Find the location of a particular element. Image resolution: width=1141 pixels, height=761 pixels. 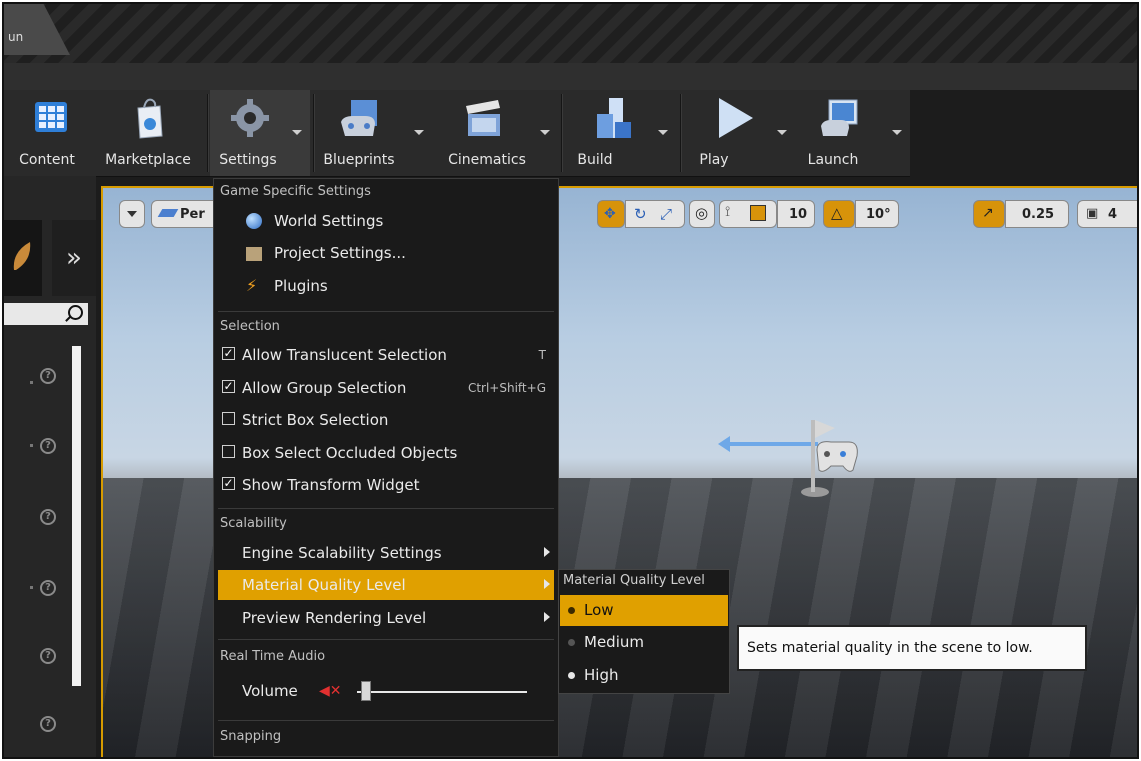

quality-option-high: High is located at coordinates (644, 675).